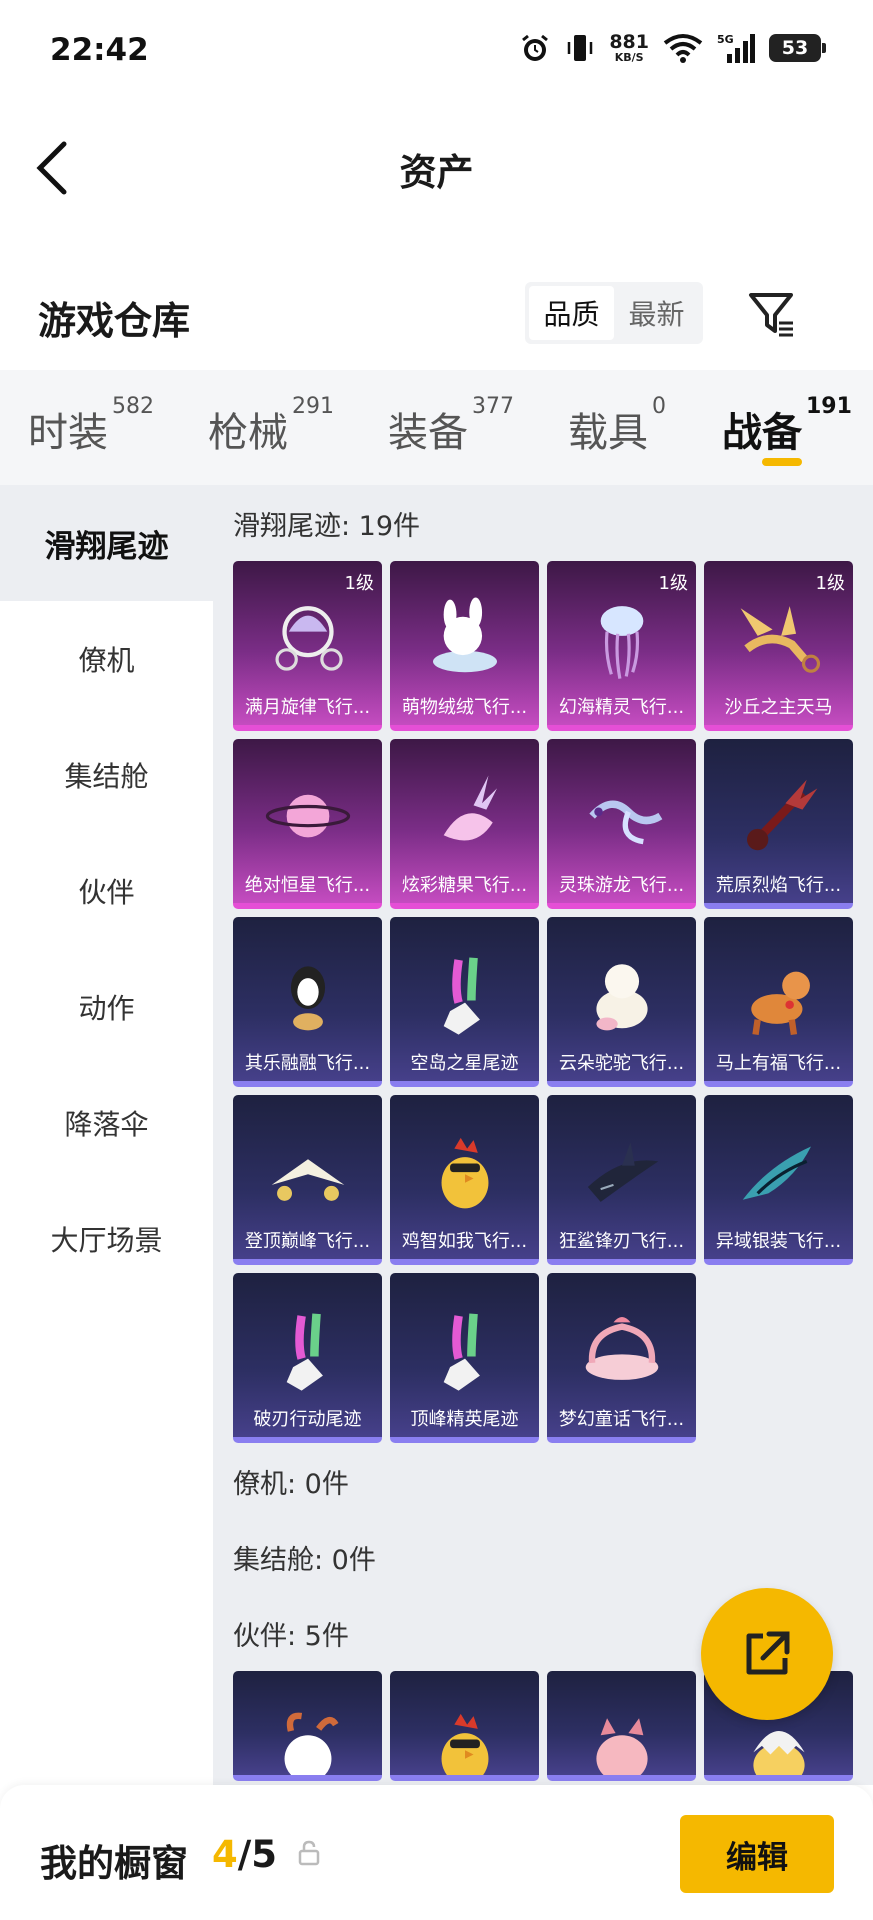  I want to click on sidebar-item-partner: 伙伴, so click(106, 891).